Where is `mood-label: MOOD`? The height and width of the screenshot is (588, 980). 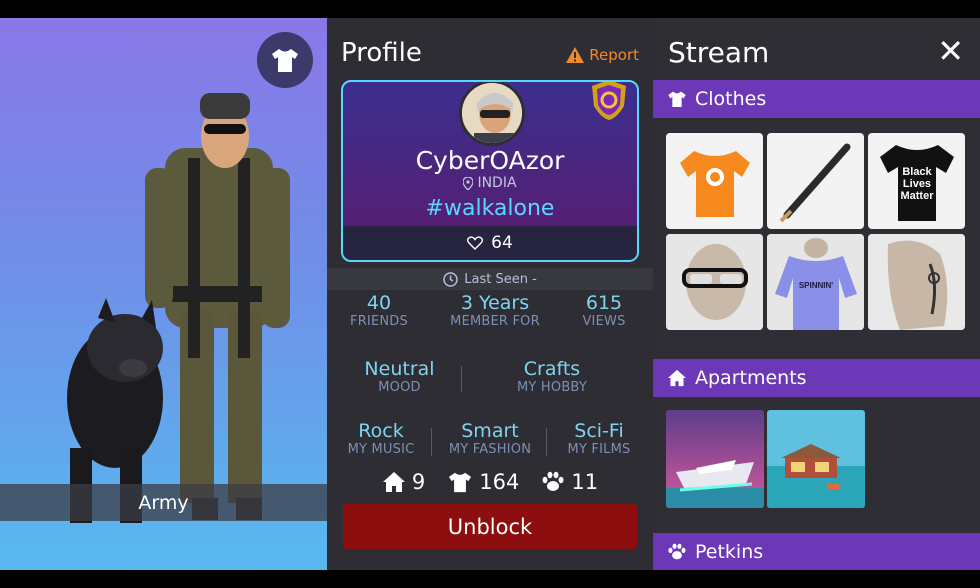
mood-label: MOOD is located at coordinates (399, 387).